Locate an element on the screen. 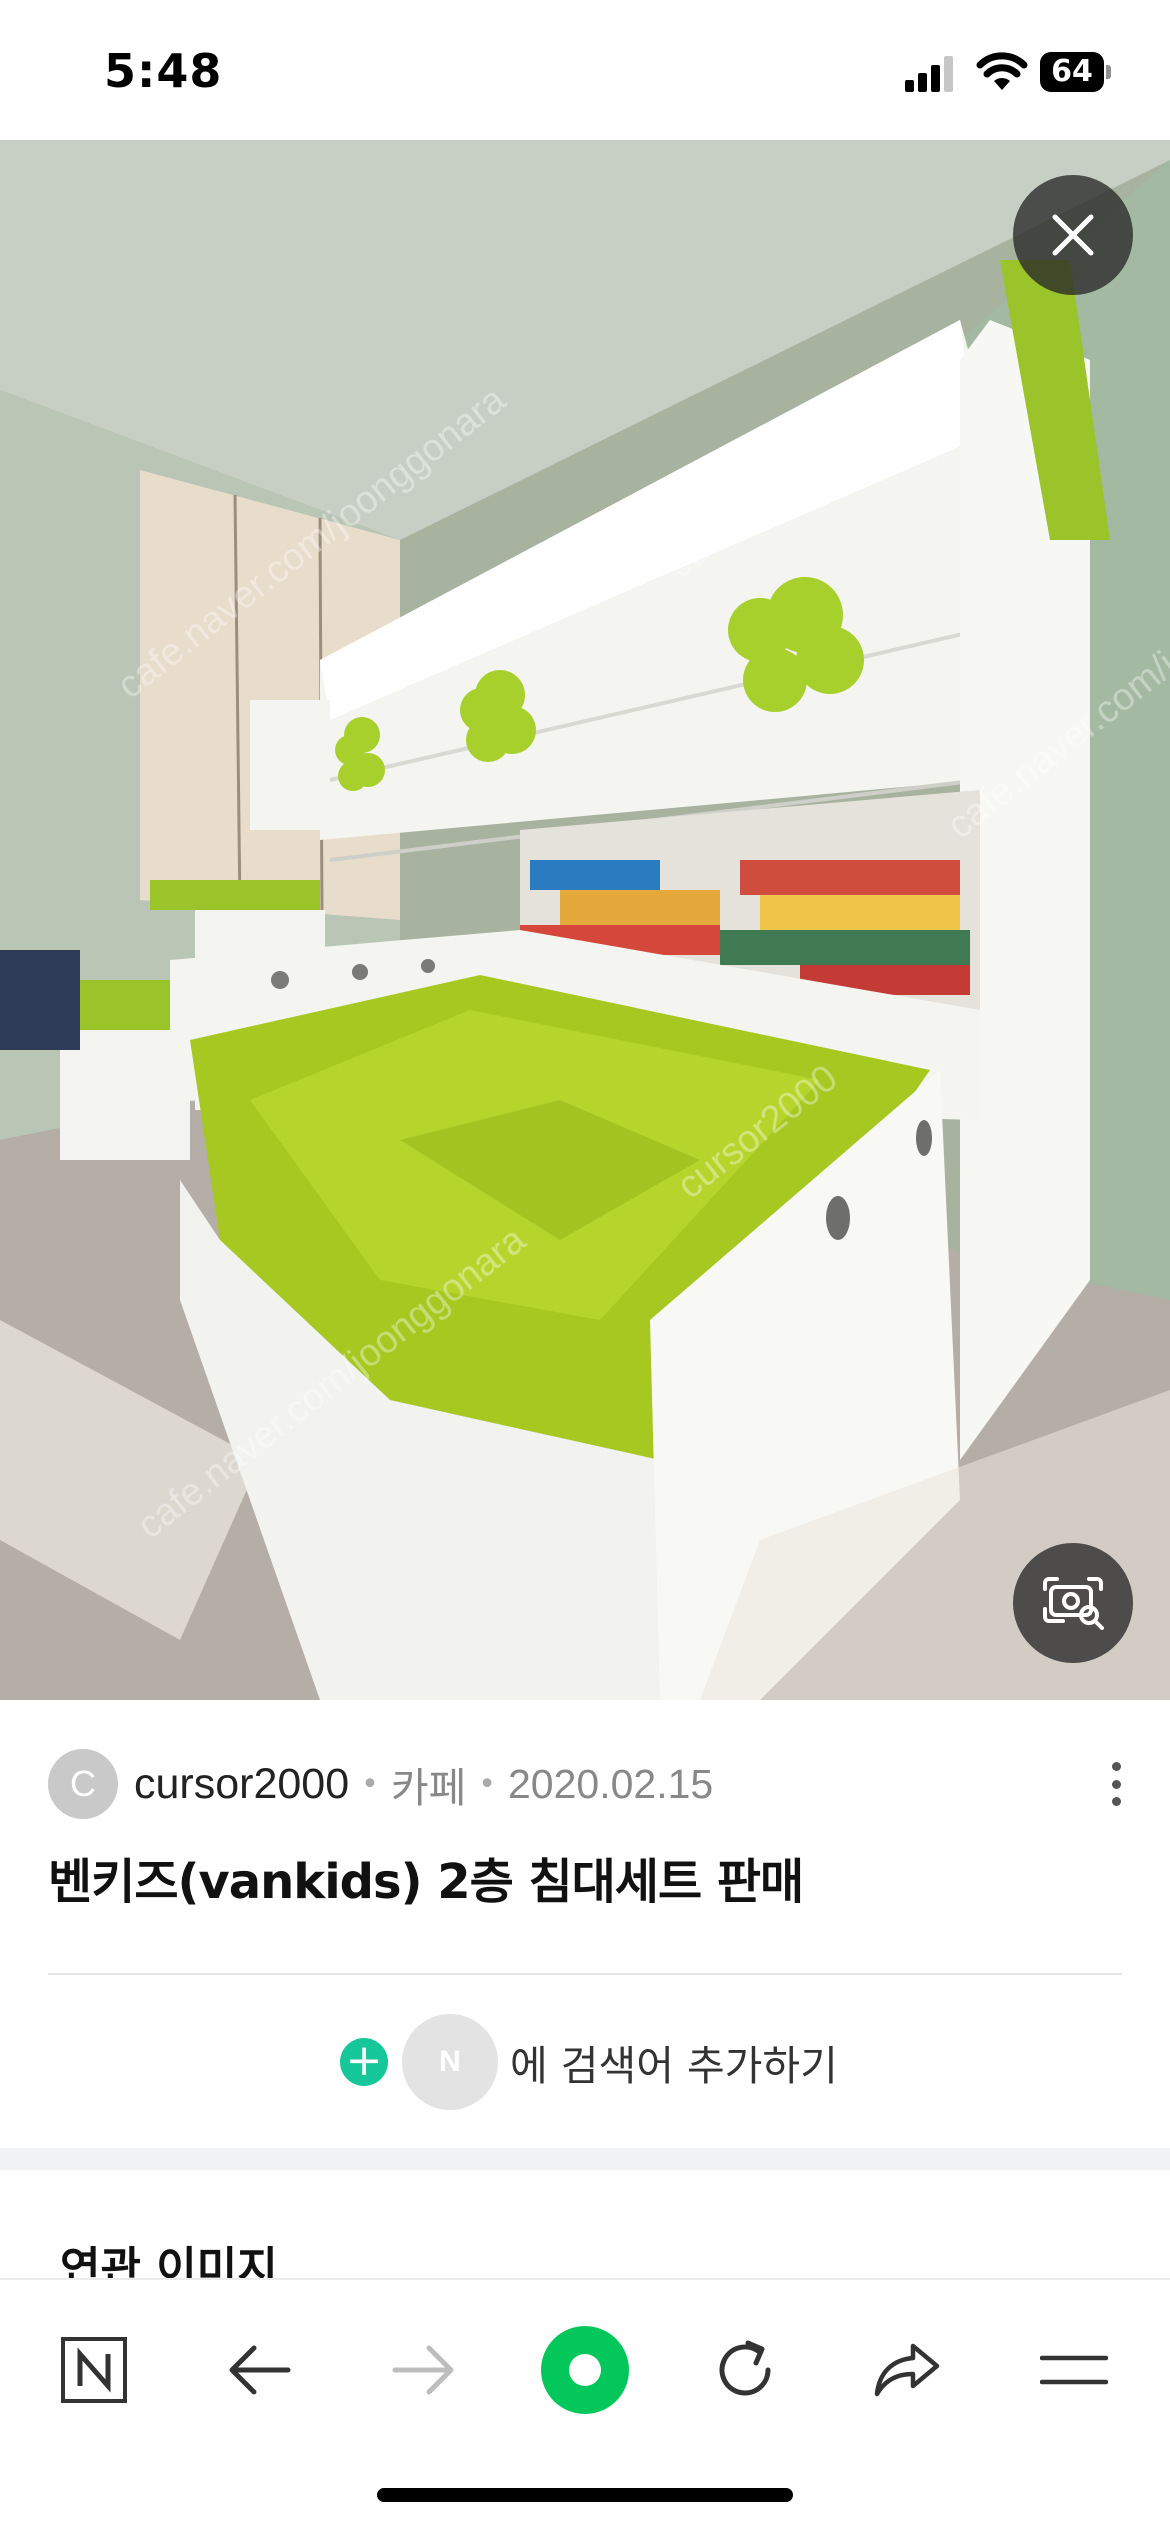 This screenshot has height=2532, width=1170. post-source: 카페 is located at coordinates (428, 1788).